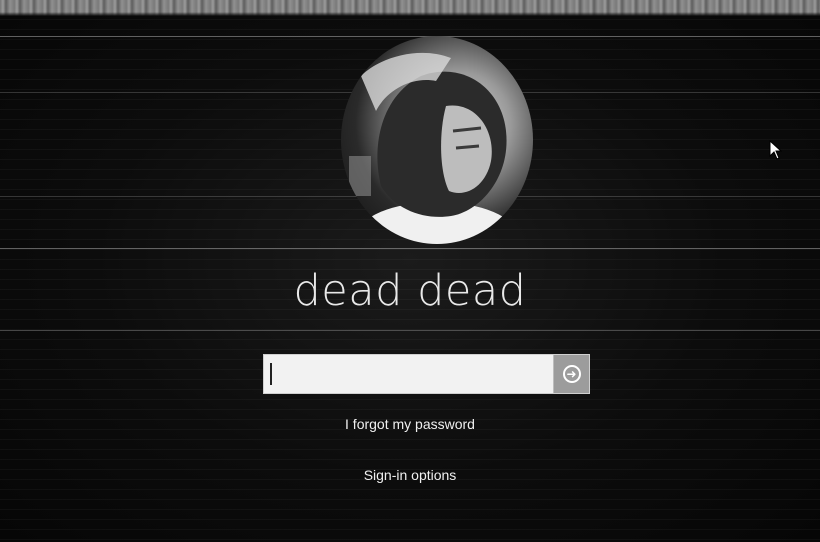 This screenshot has height=542, width=820. What do you see at coordinates (410, 424) in the screenshot?
I see `forgot-password-link: I forgot my password` at bounding box center [410, 424].